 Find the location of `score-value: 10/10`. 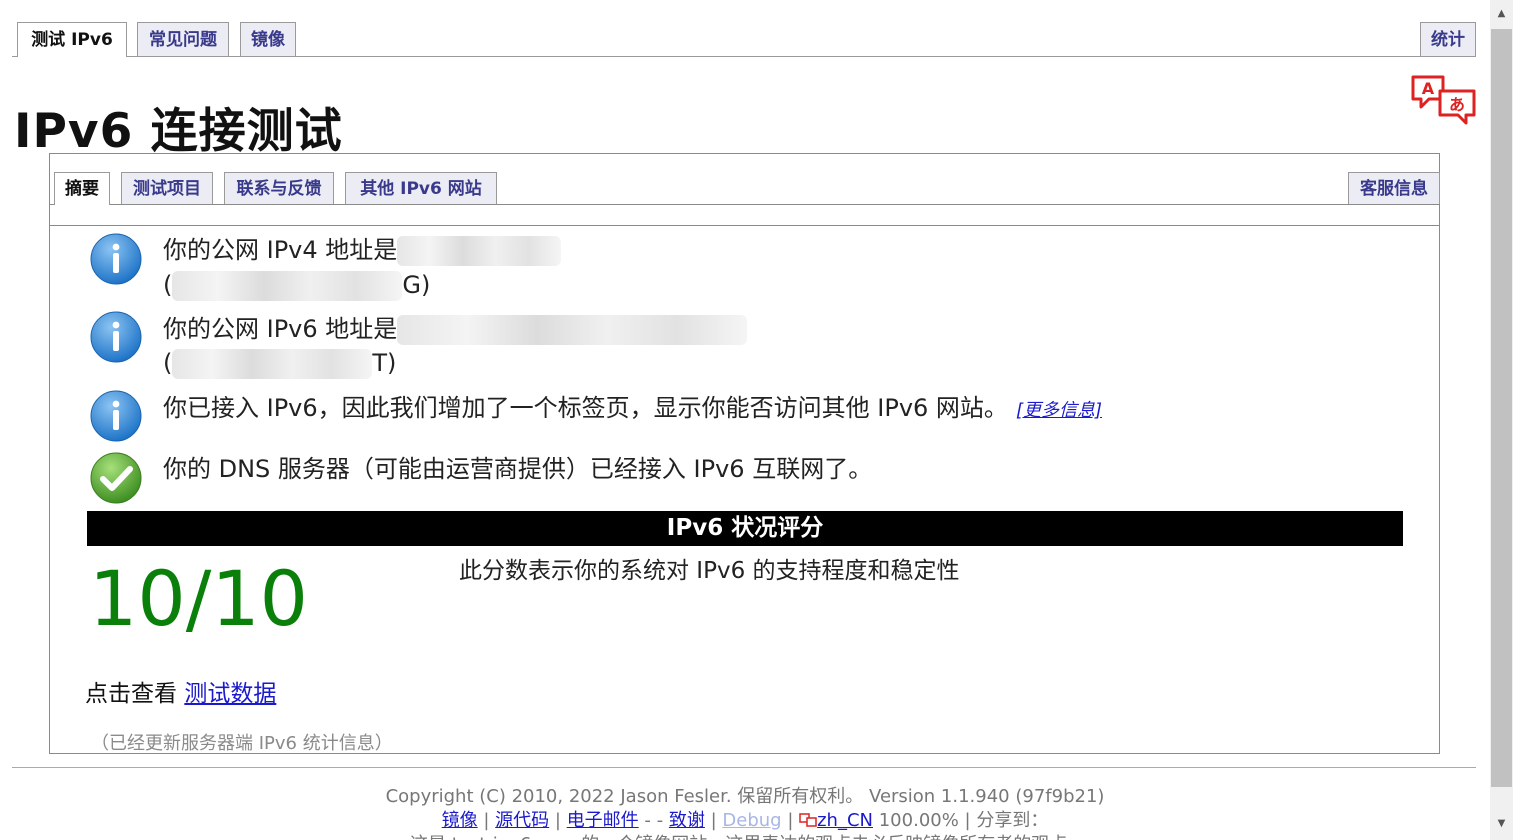

score-value: 10/10 is located at coordinates (199, 598).